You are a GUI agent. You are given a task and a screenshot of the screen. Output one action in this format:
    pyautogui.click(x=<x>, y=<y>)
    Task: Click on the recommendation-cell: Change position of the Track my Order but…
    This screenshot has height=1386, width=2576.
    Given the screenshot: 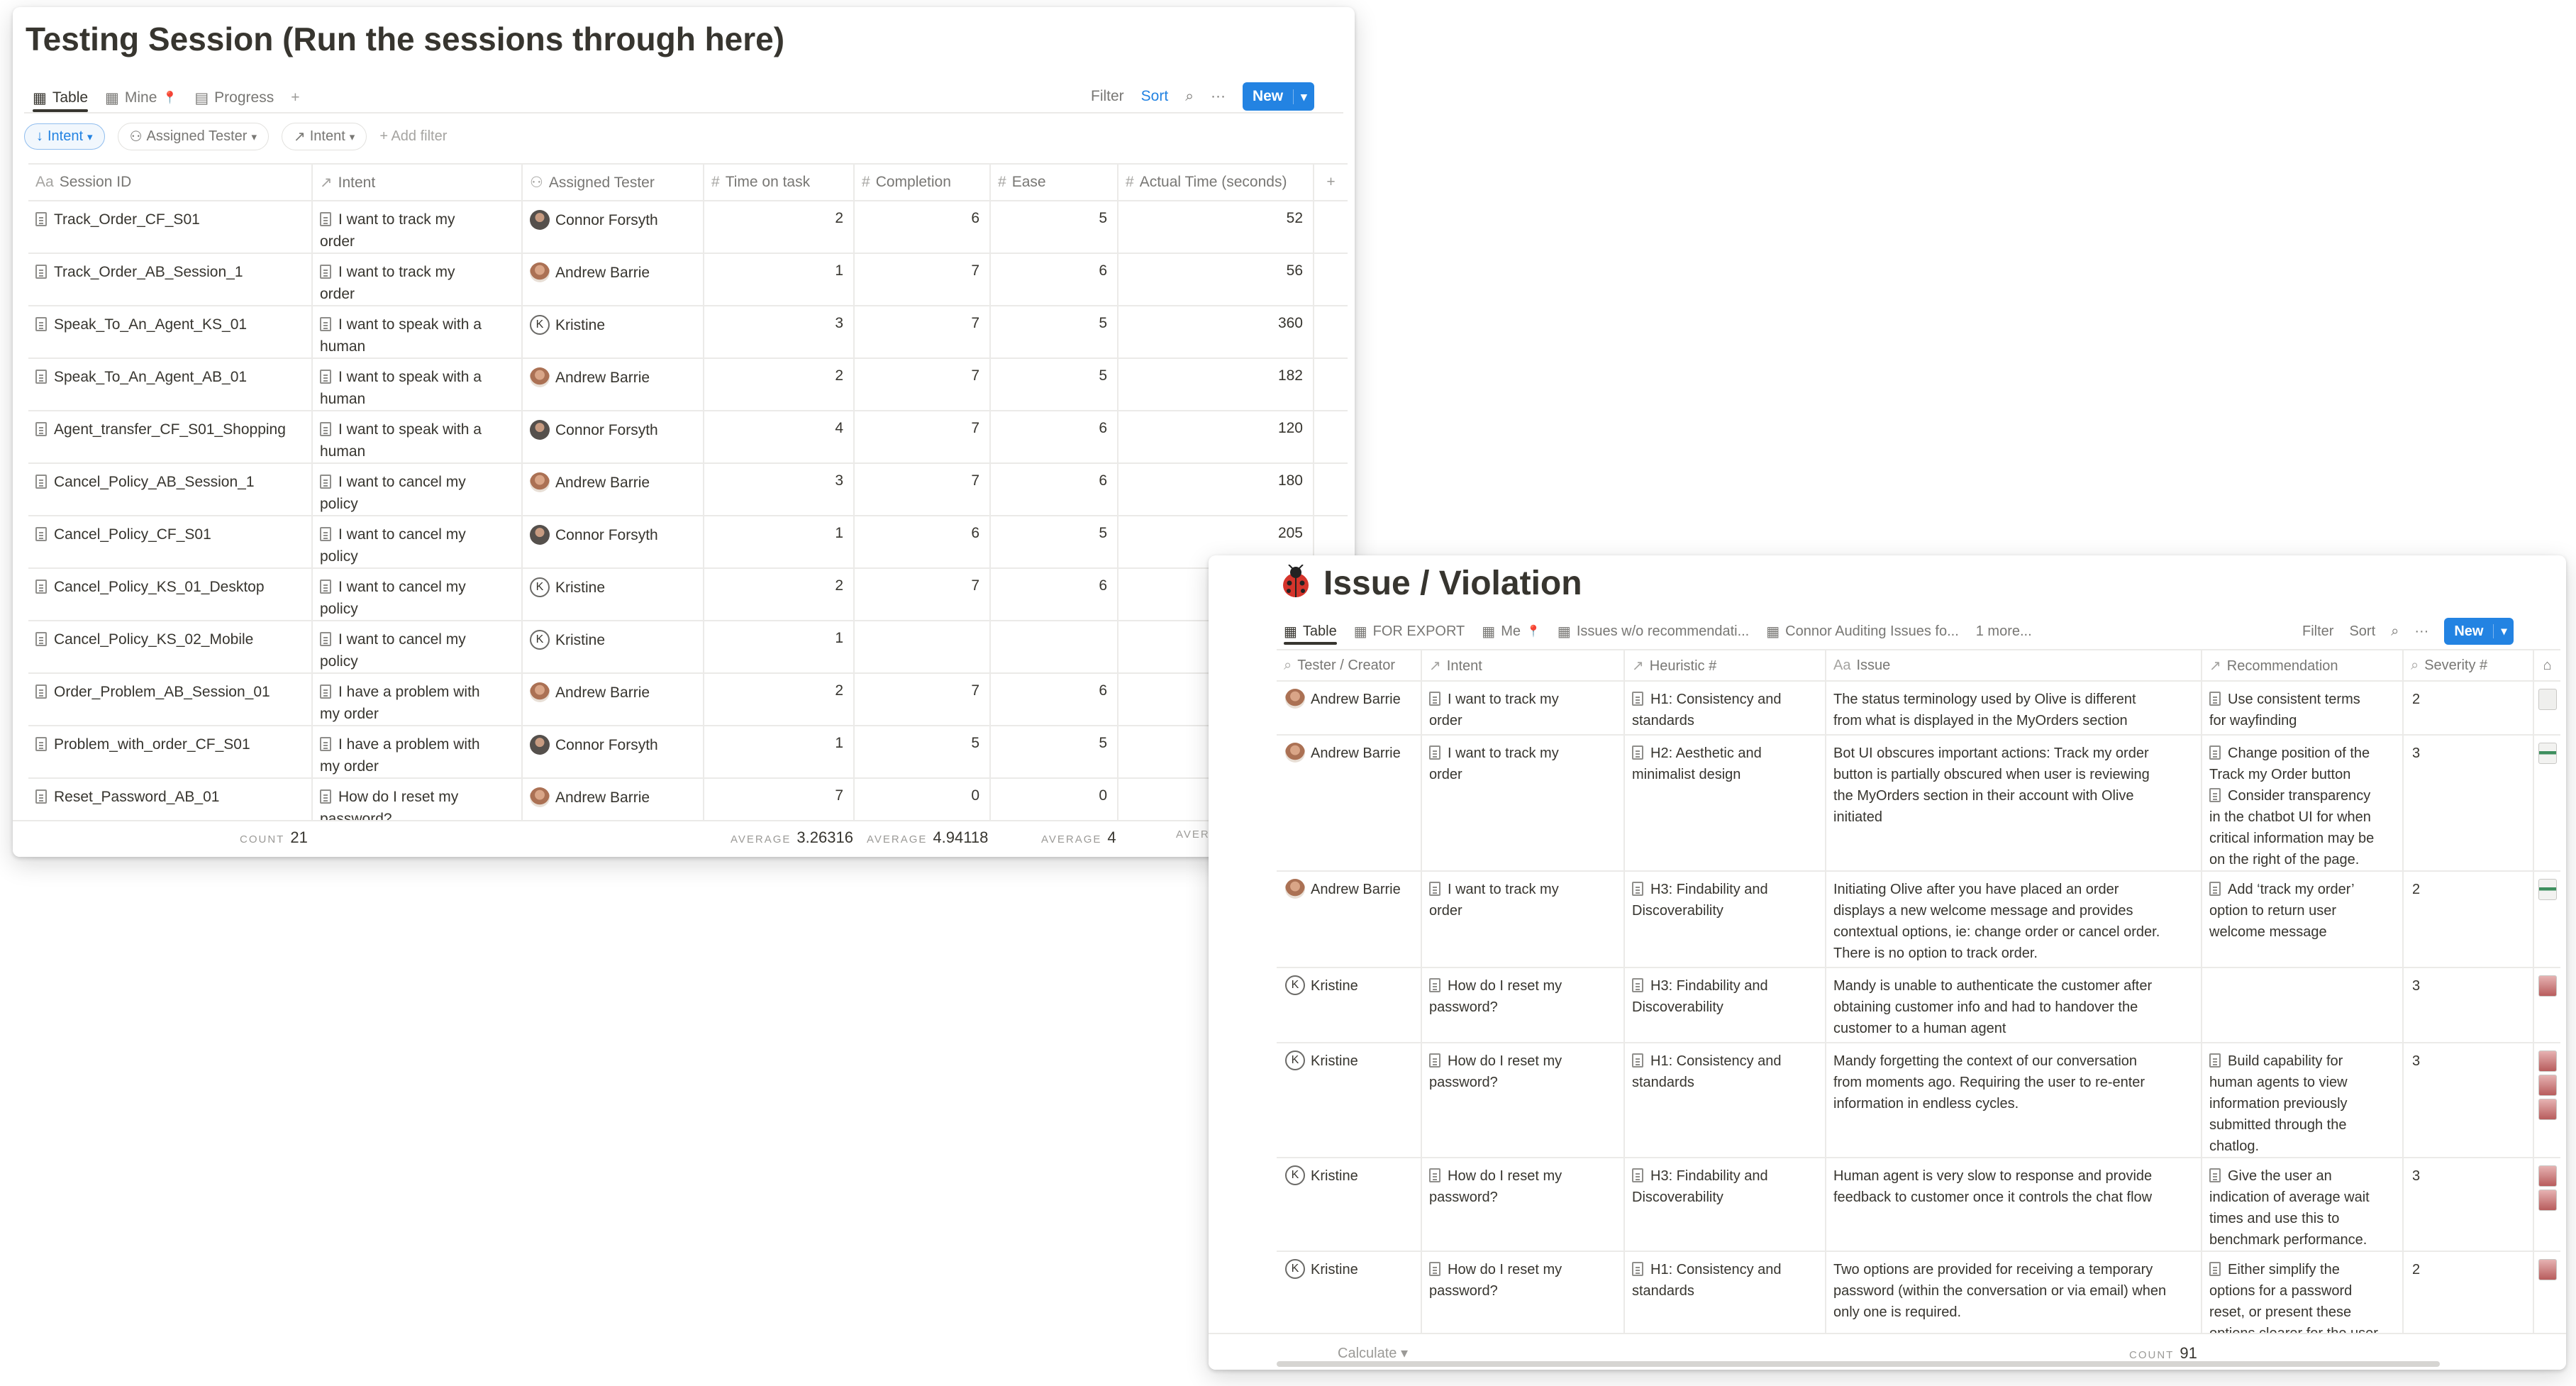 What is the action you would take?
    pyautogui.click(x=2302, y=804)
    